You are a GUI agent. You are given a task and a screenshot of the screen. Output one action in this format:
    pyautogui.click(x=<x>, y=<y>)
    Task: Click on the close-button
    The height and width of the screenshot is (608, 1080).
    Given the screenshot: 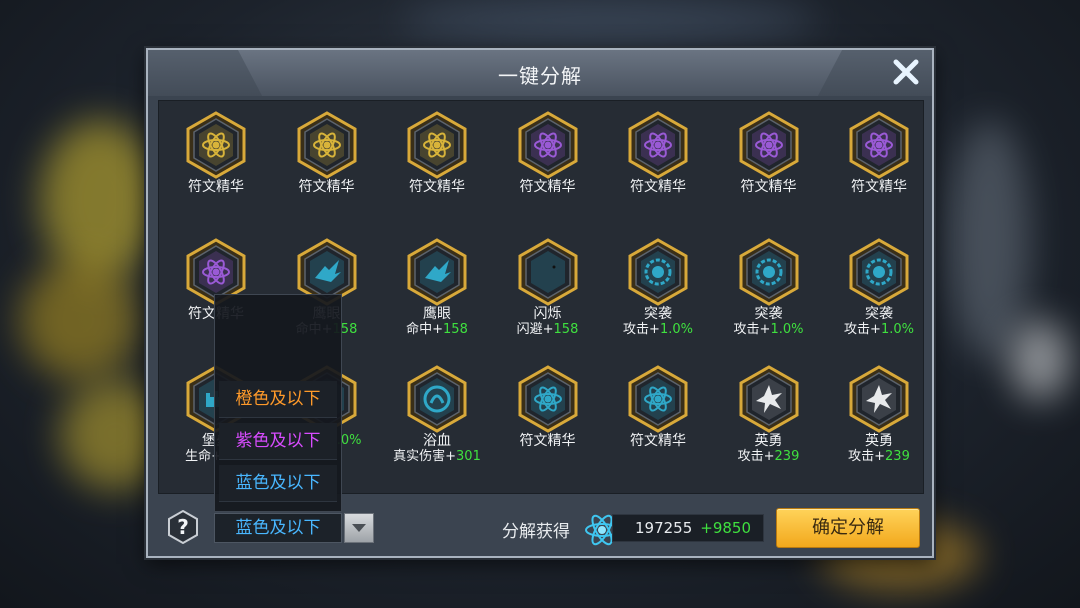 What is the action you would take?
    pyautogui.click(x=906, y=72)
    